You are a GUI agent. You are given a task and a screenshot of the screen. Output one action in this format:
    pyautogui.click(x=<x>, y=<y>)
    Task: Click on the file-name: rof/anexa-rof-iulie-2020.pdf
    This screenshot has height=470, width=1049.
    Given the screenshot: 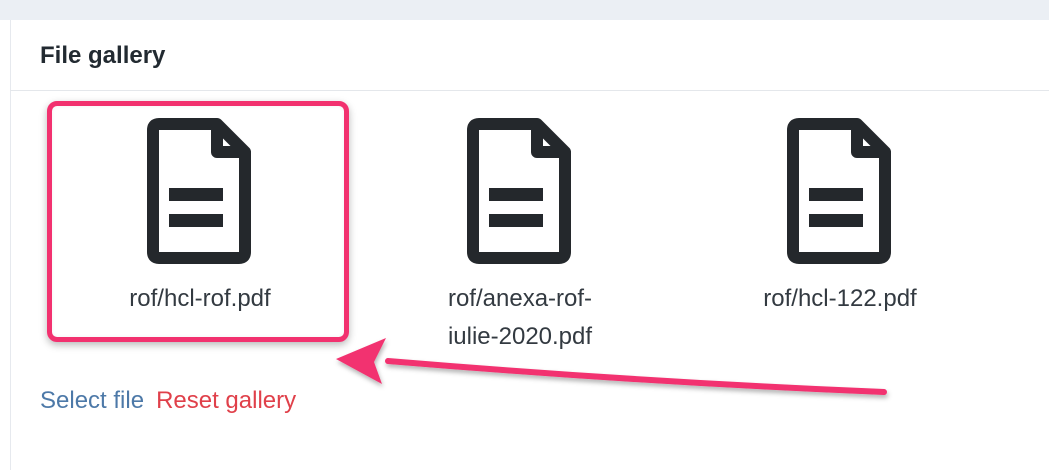 What is the action you would take?
    pyautogui.click(x=520, y=317)
    